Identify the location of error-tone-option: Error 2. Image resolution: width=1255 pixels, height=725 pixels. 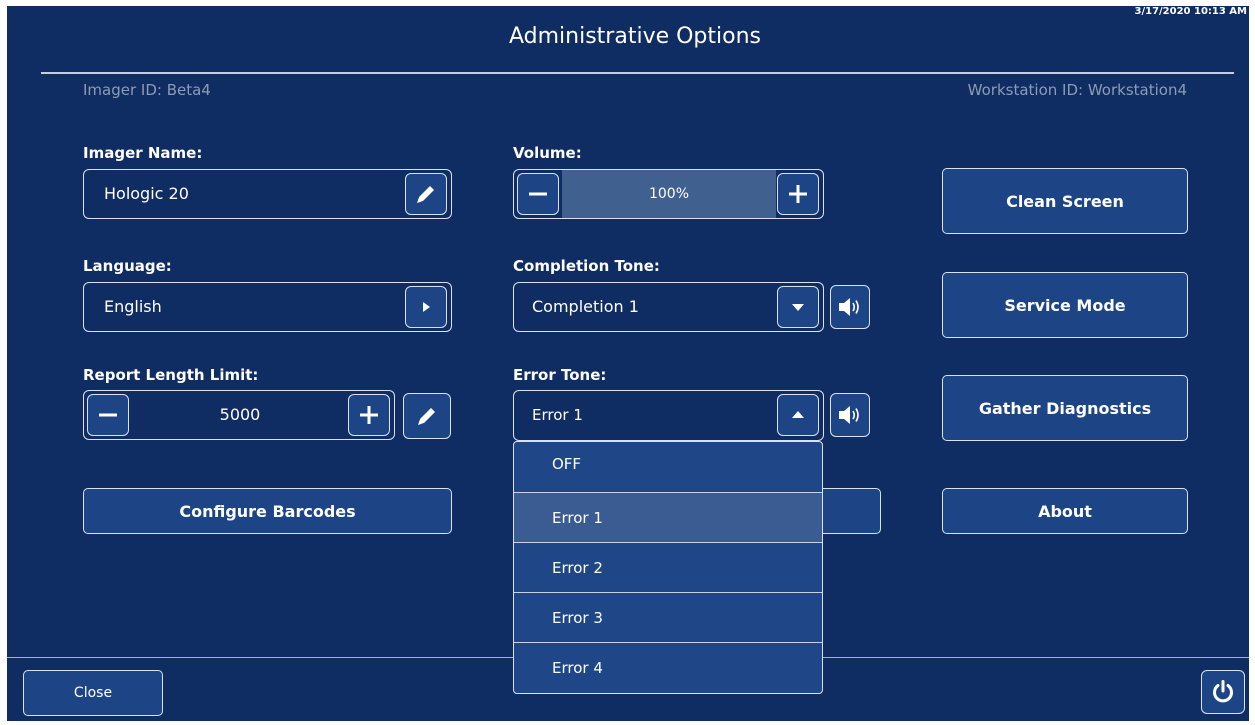
(668, 568).